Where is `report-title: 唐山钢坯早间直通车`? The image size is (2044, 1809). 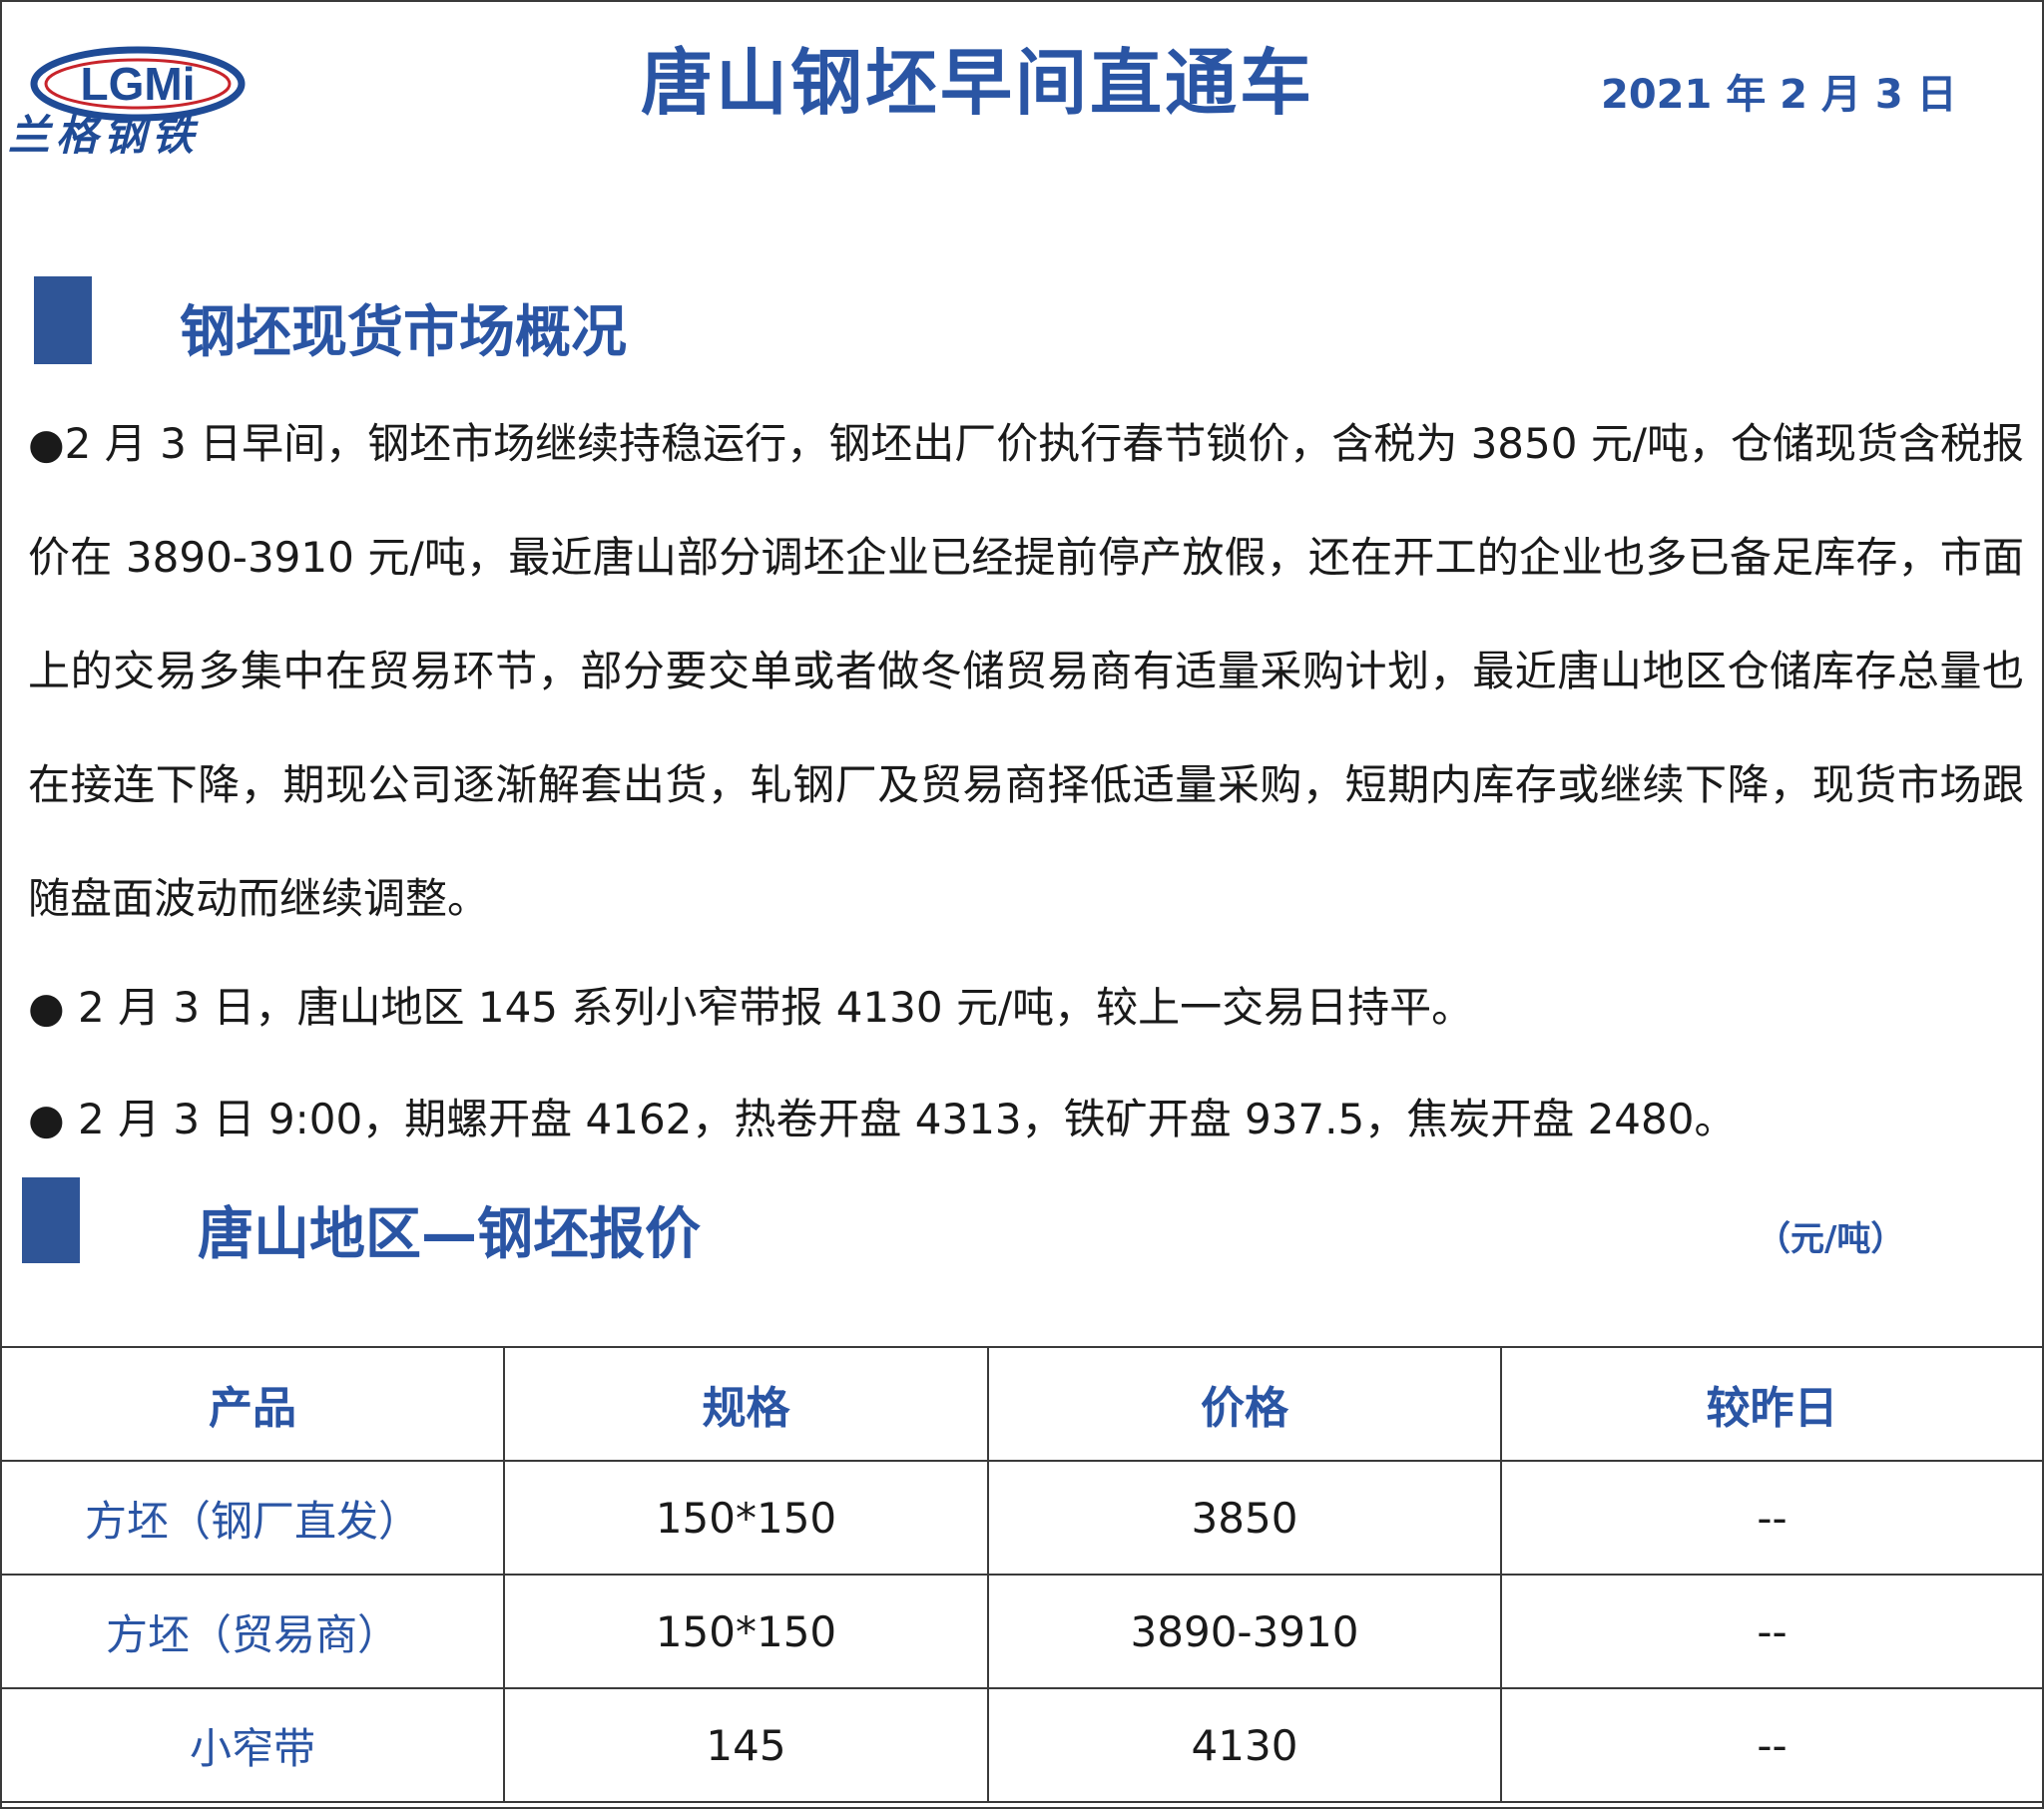 report-title: 唐山钢坯早间直通车 is located at coordinates (978, 83).